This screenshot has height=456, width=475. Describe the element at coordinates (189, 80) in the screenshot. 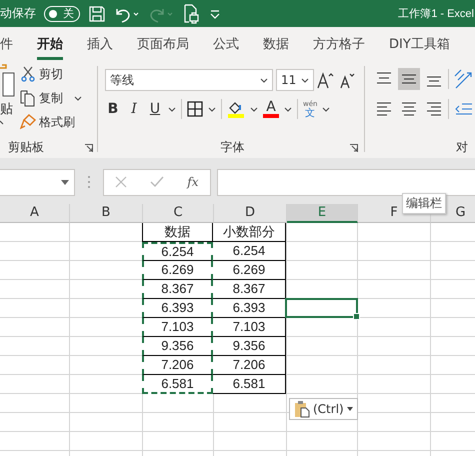

I see `font-name-field: 等线` at that location.